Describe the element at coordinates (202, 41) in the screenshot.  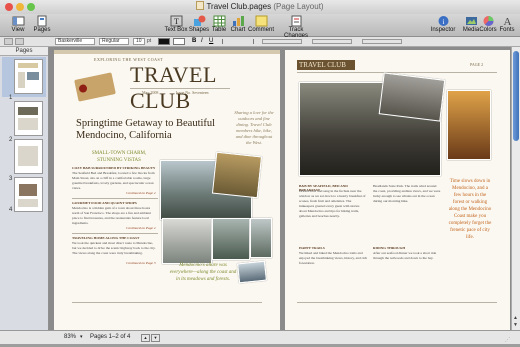
I see `italic-icon: I` at that location.